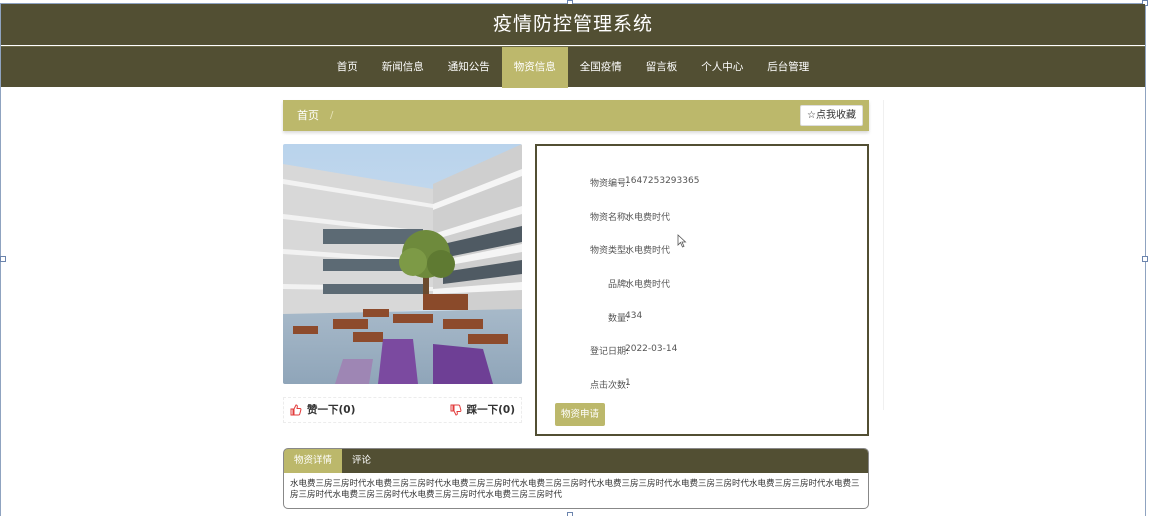 This screenshot has height=516, width=1151. I want to click on detail-row-clicks: 点击次数: 1, so click(702, 386).